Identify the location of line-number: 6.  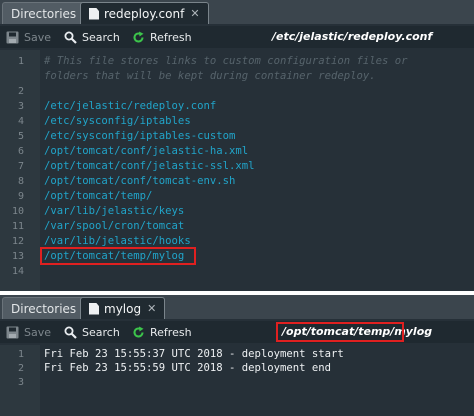
(20, 151).